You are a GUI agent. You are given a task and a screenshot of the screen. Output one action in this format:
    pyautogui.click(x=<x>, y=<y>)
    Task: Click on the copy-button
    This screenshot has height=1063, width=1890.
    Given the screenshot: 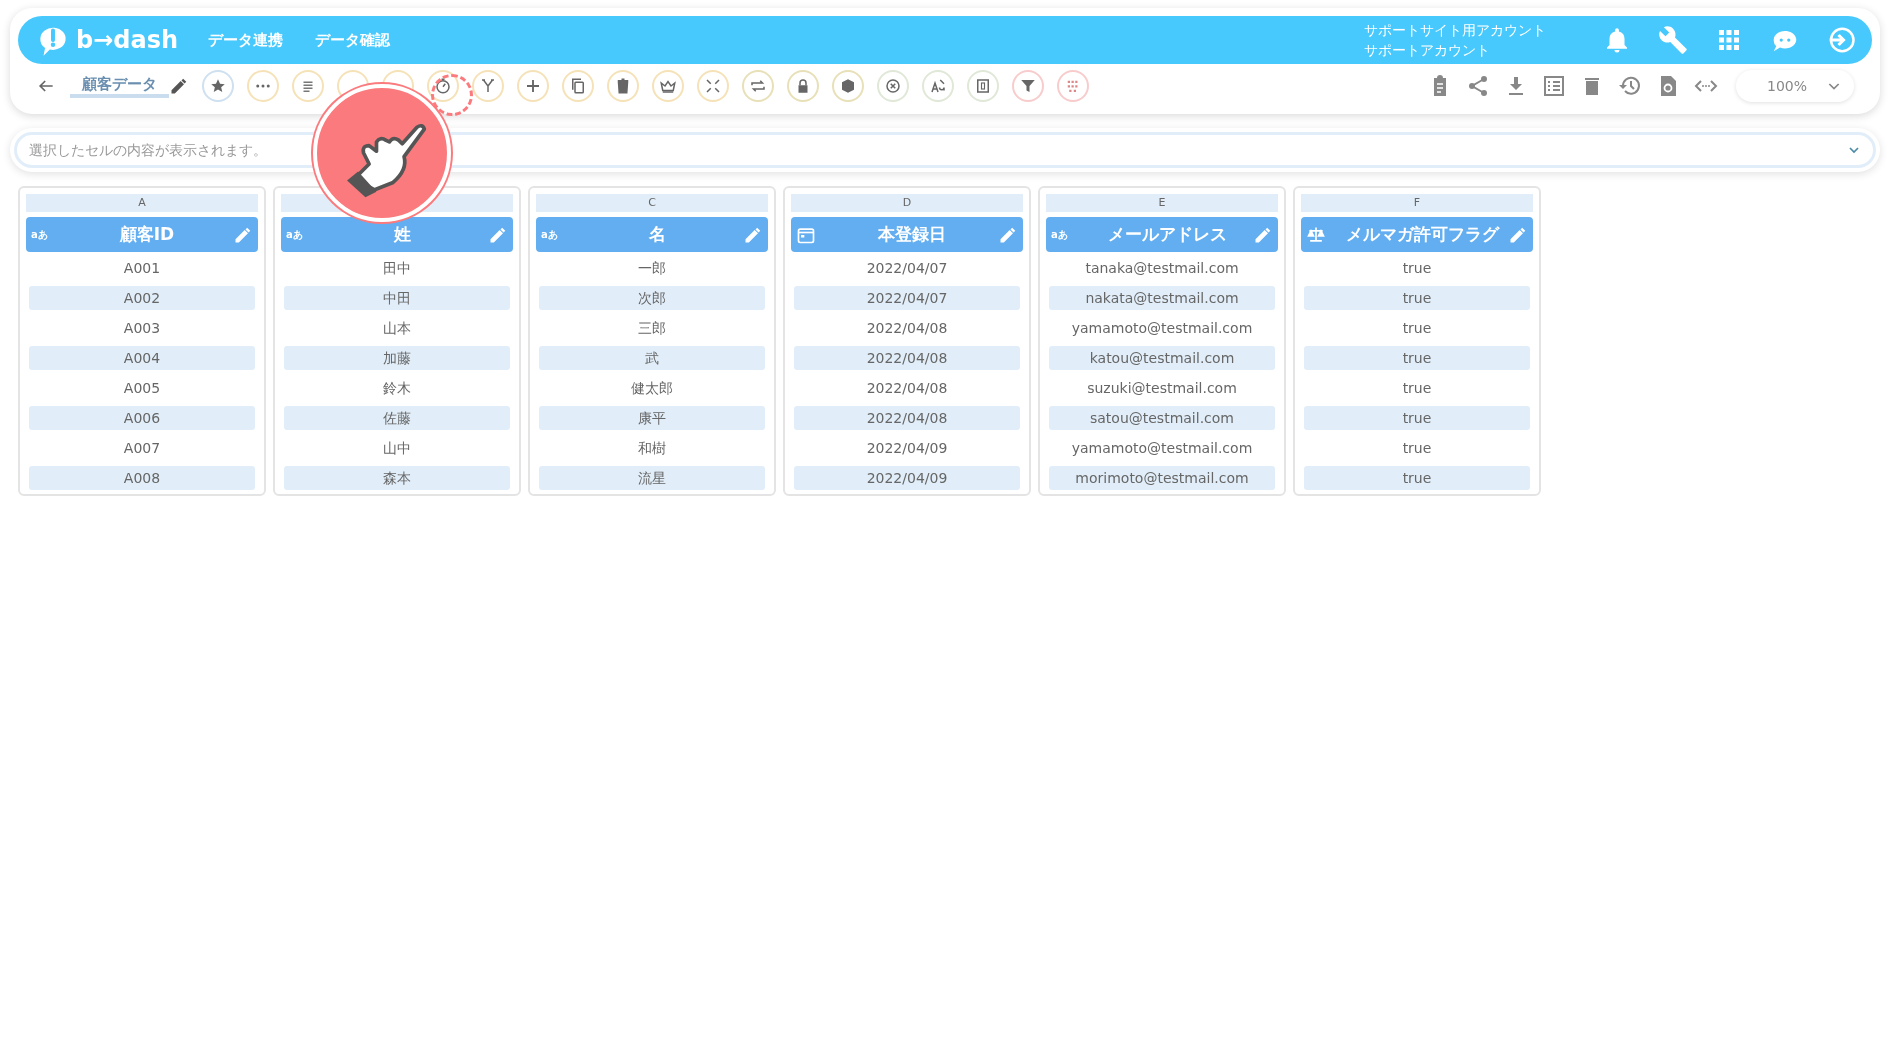 What is the action you would take?
    pyautogui.click(x=578, y=86)
    